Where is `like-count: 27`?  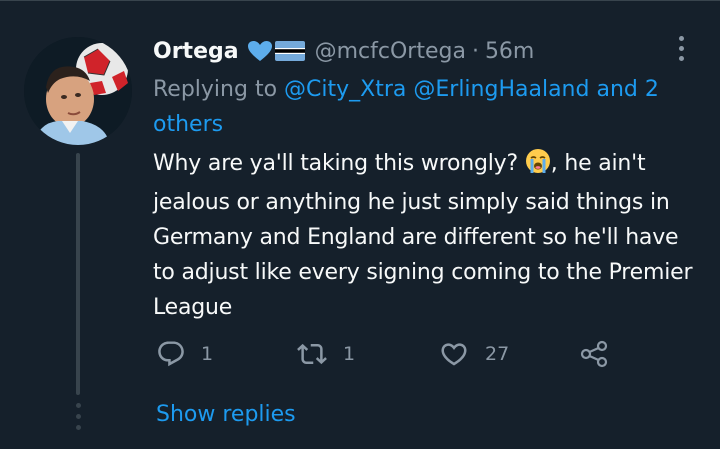
like-count: 27 is located at coordinates (497, 354).